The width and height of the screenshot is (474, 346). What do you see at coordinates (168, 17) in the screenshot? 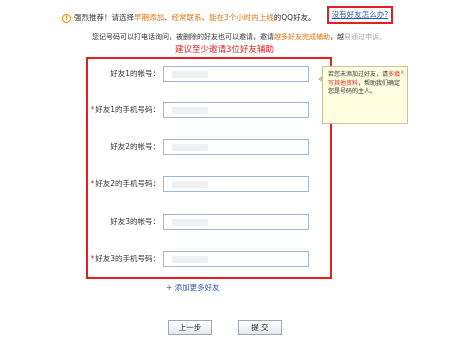
I see `tip-sep-1: 、` at bounding box center [168, 17].